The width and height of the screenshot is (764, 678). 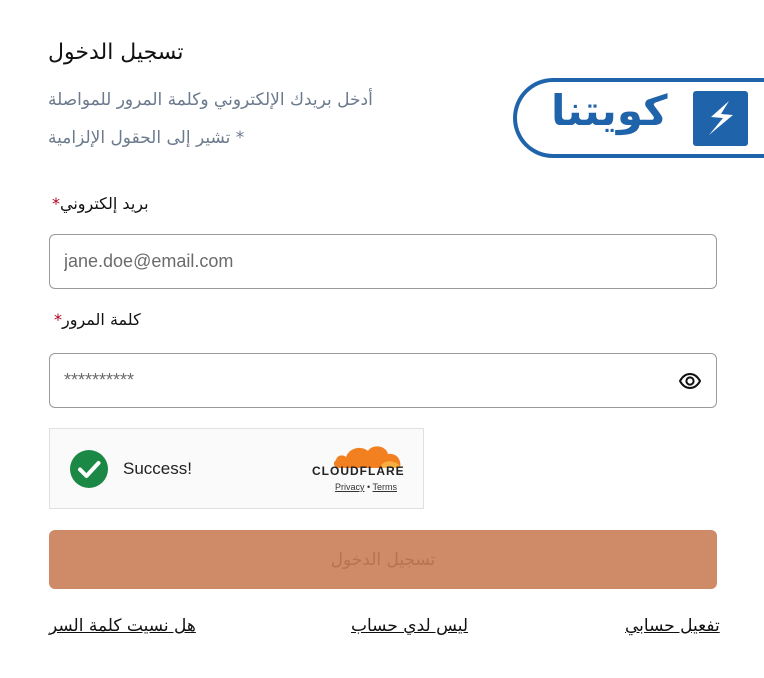 I want to click on password-label-text: كلمة المرور, so click(x=101, y=319).